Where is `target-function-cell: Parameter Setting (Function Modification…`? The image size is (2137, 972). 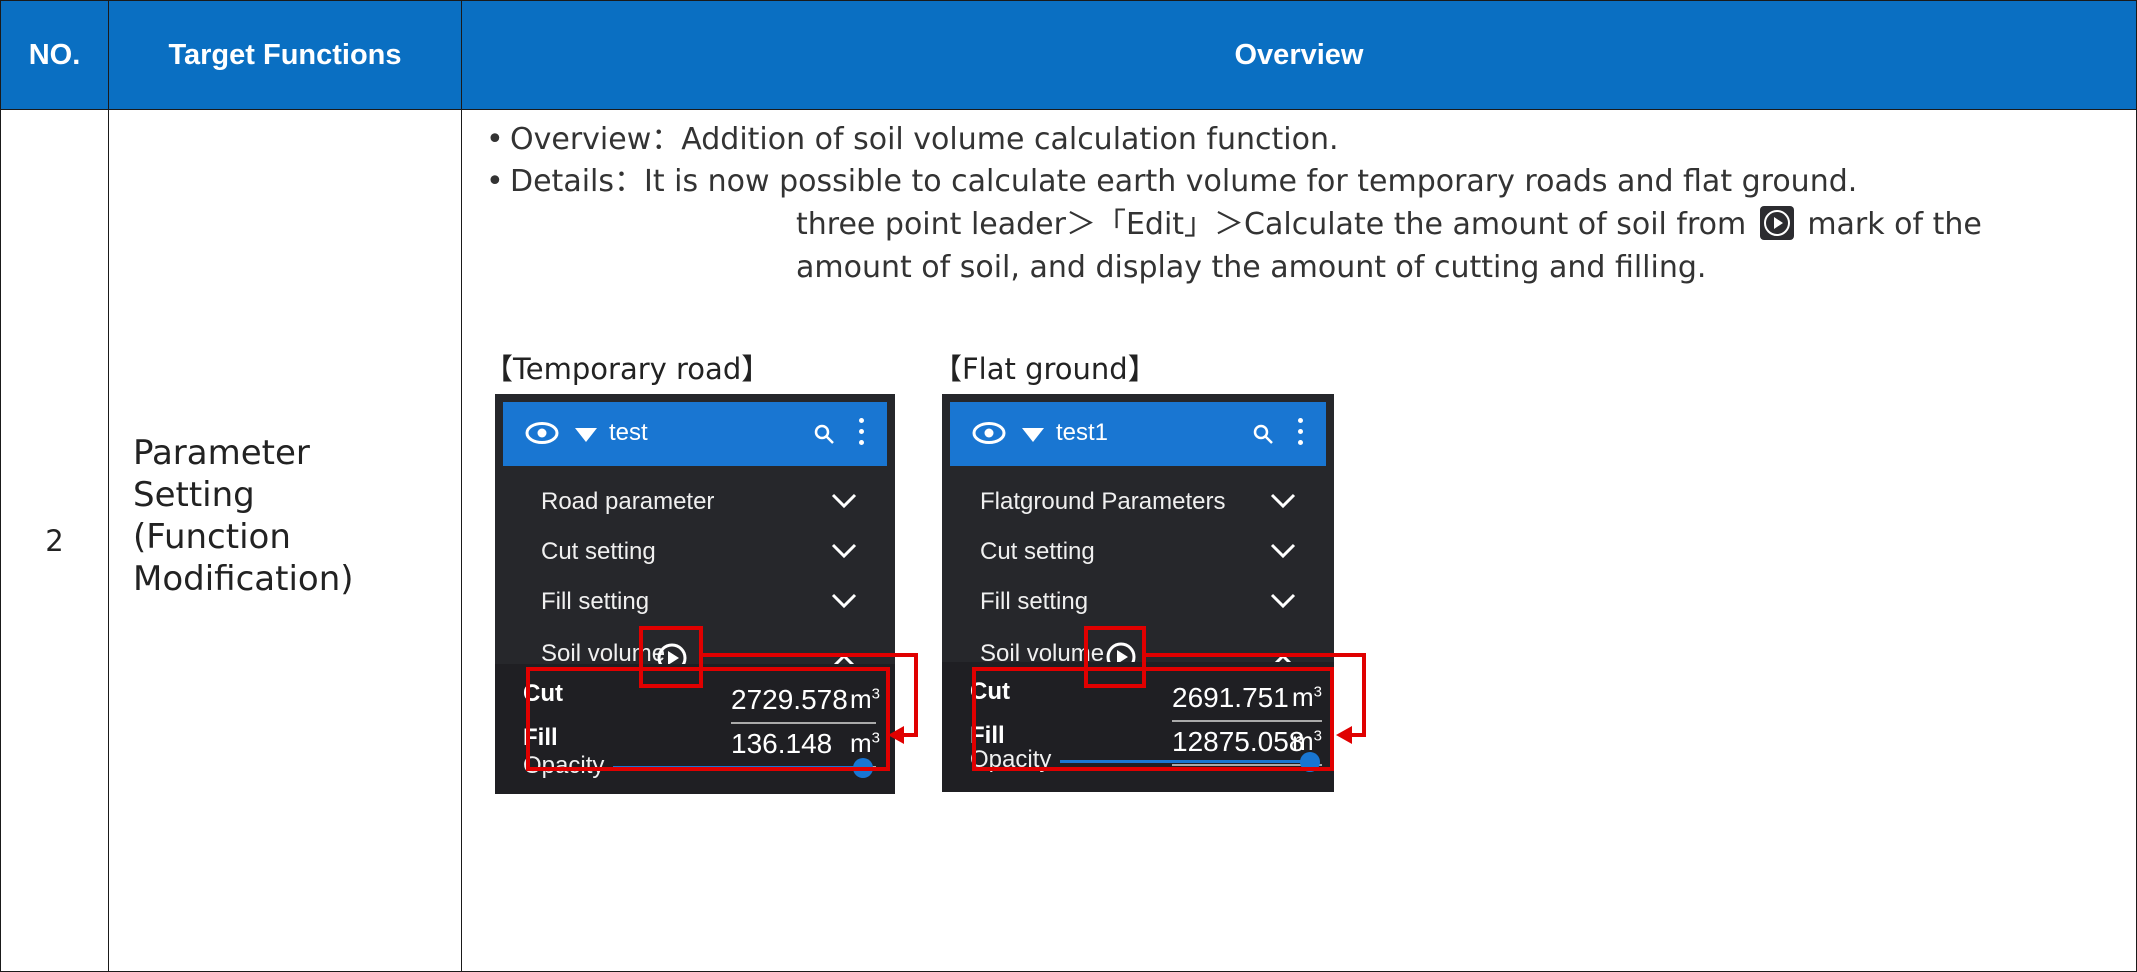 target-function-cell: Parameter Setting (Function Modification… is located at coordinates (285, 540).